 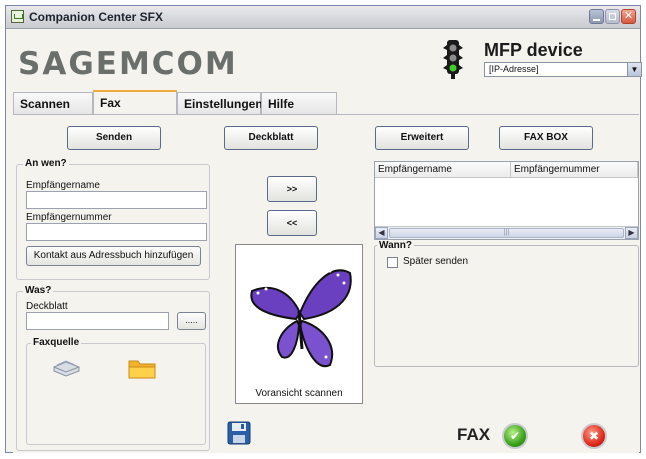 What do you see at coordinates (135, 102) in the screenshot?
I see `tab-fax: Fax` at bounding box center [135, 102].